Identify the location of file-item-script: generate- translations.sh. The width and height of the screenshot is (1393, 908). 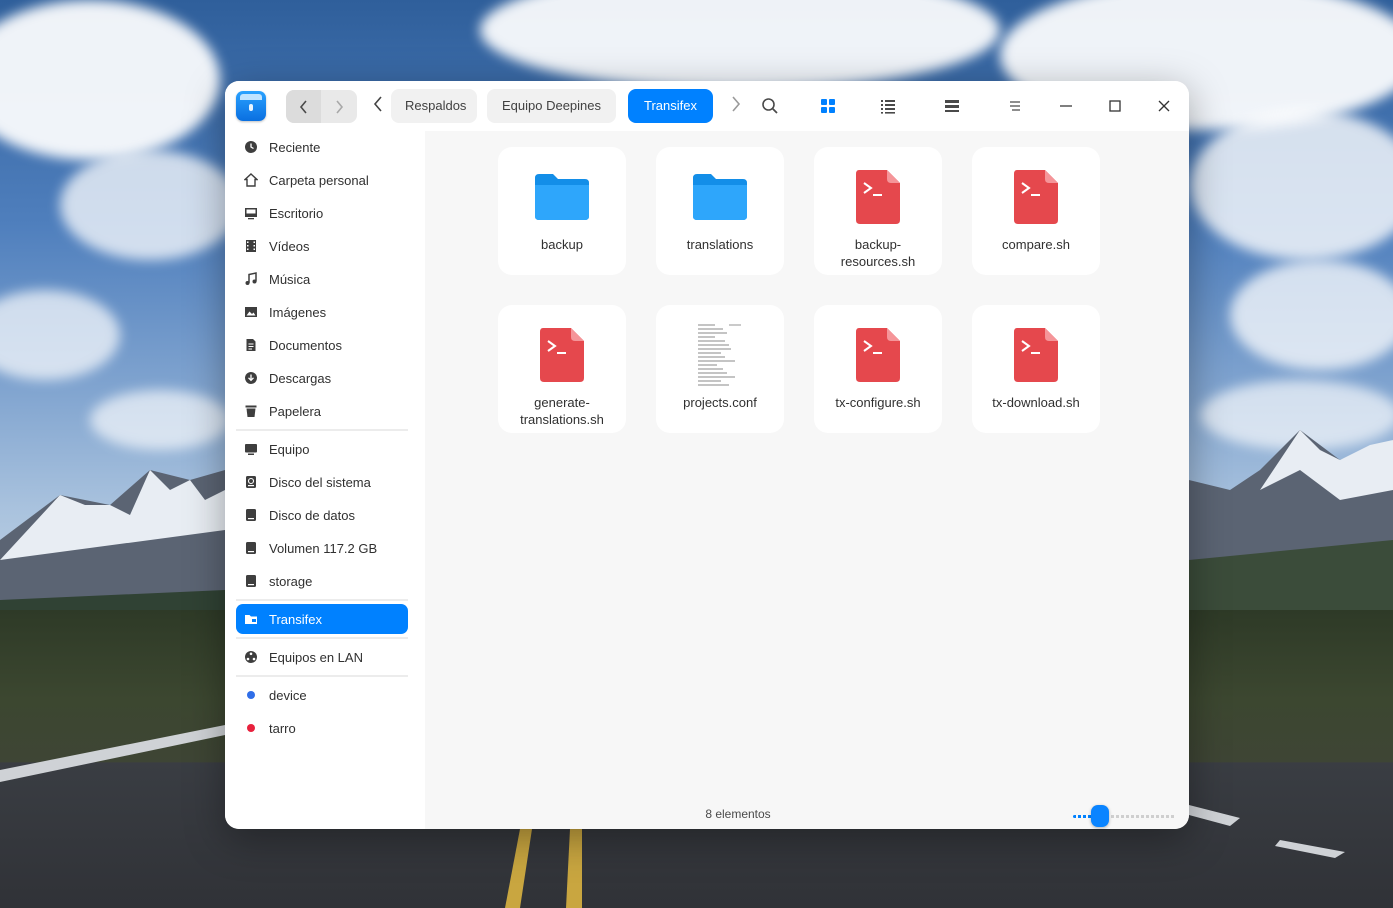
(562, 369).